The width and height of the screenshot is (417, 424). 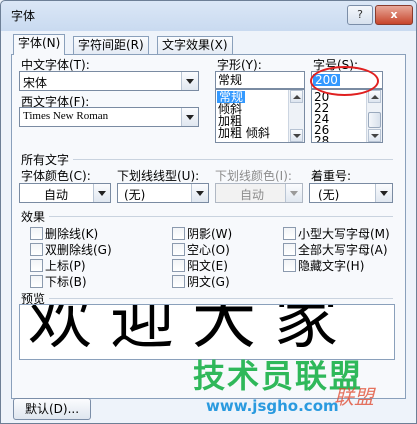 What do you see at coordinates (208, 282) in the screenshot?
I see `engrave-label: 阴文(G)` at bounding box center [208, 282].